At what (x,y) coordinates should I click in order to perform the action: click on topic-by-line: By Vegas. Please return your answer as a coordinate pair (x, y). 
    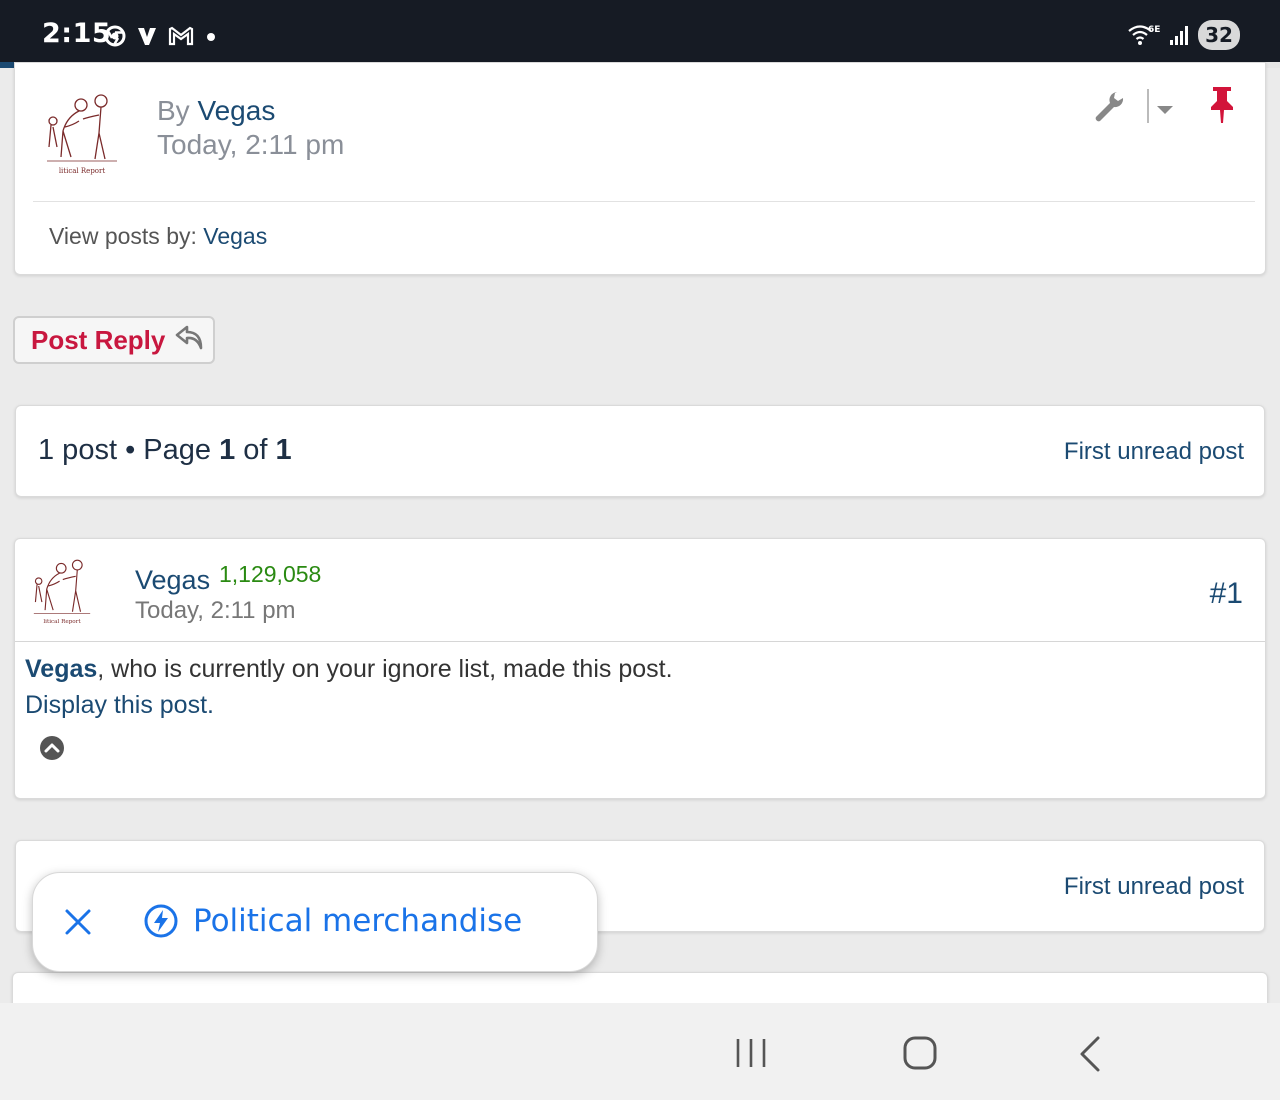
    Looking at the image, I should click on (216, 111).